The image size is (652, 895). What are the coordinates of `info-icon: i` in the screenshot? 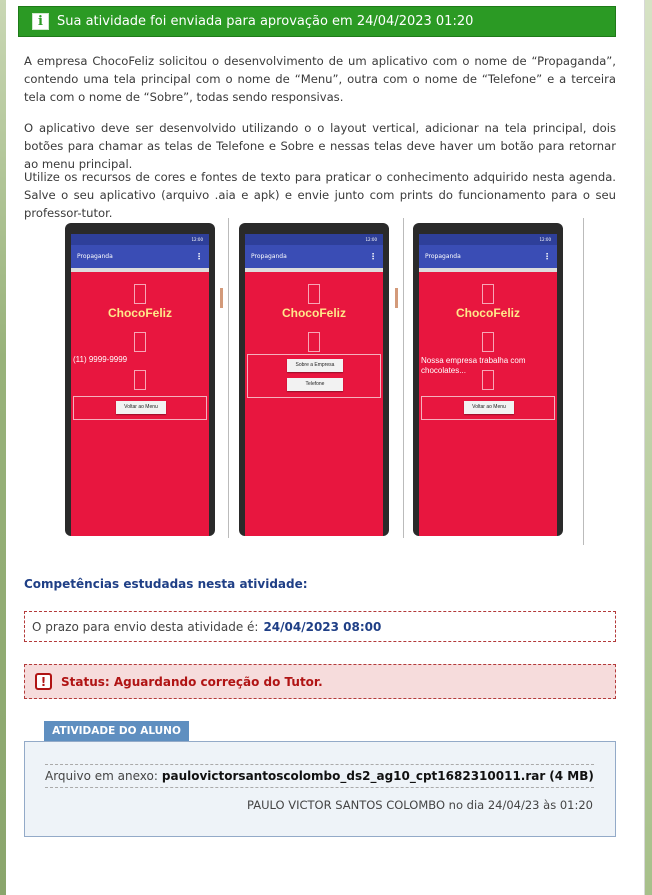 It's located at (40, 21).